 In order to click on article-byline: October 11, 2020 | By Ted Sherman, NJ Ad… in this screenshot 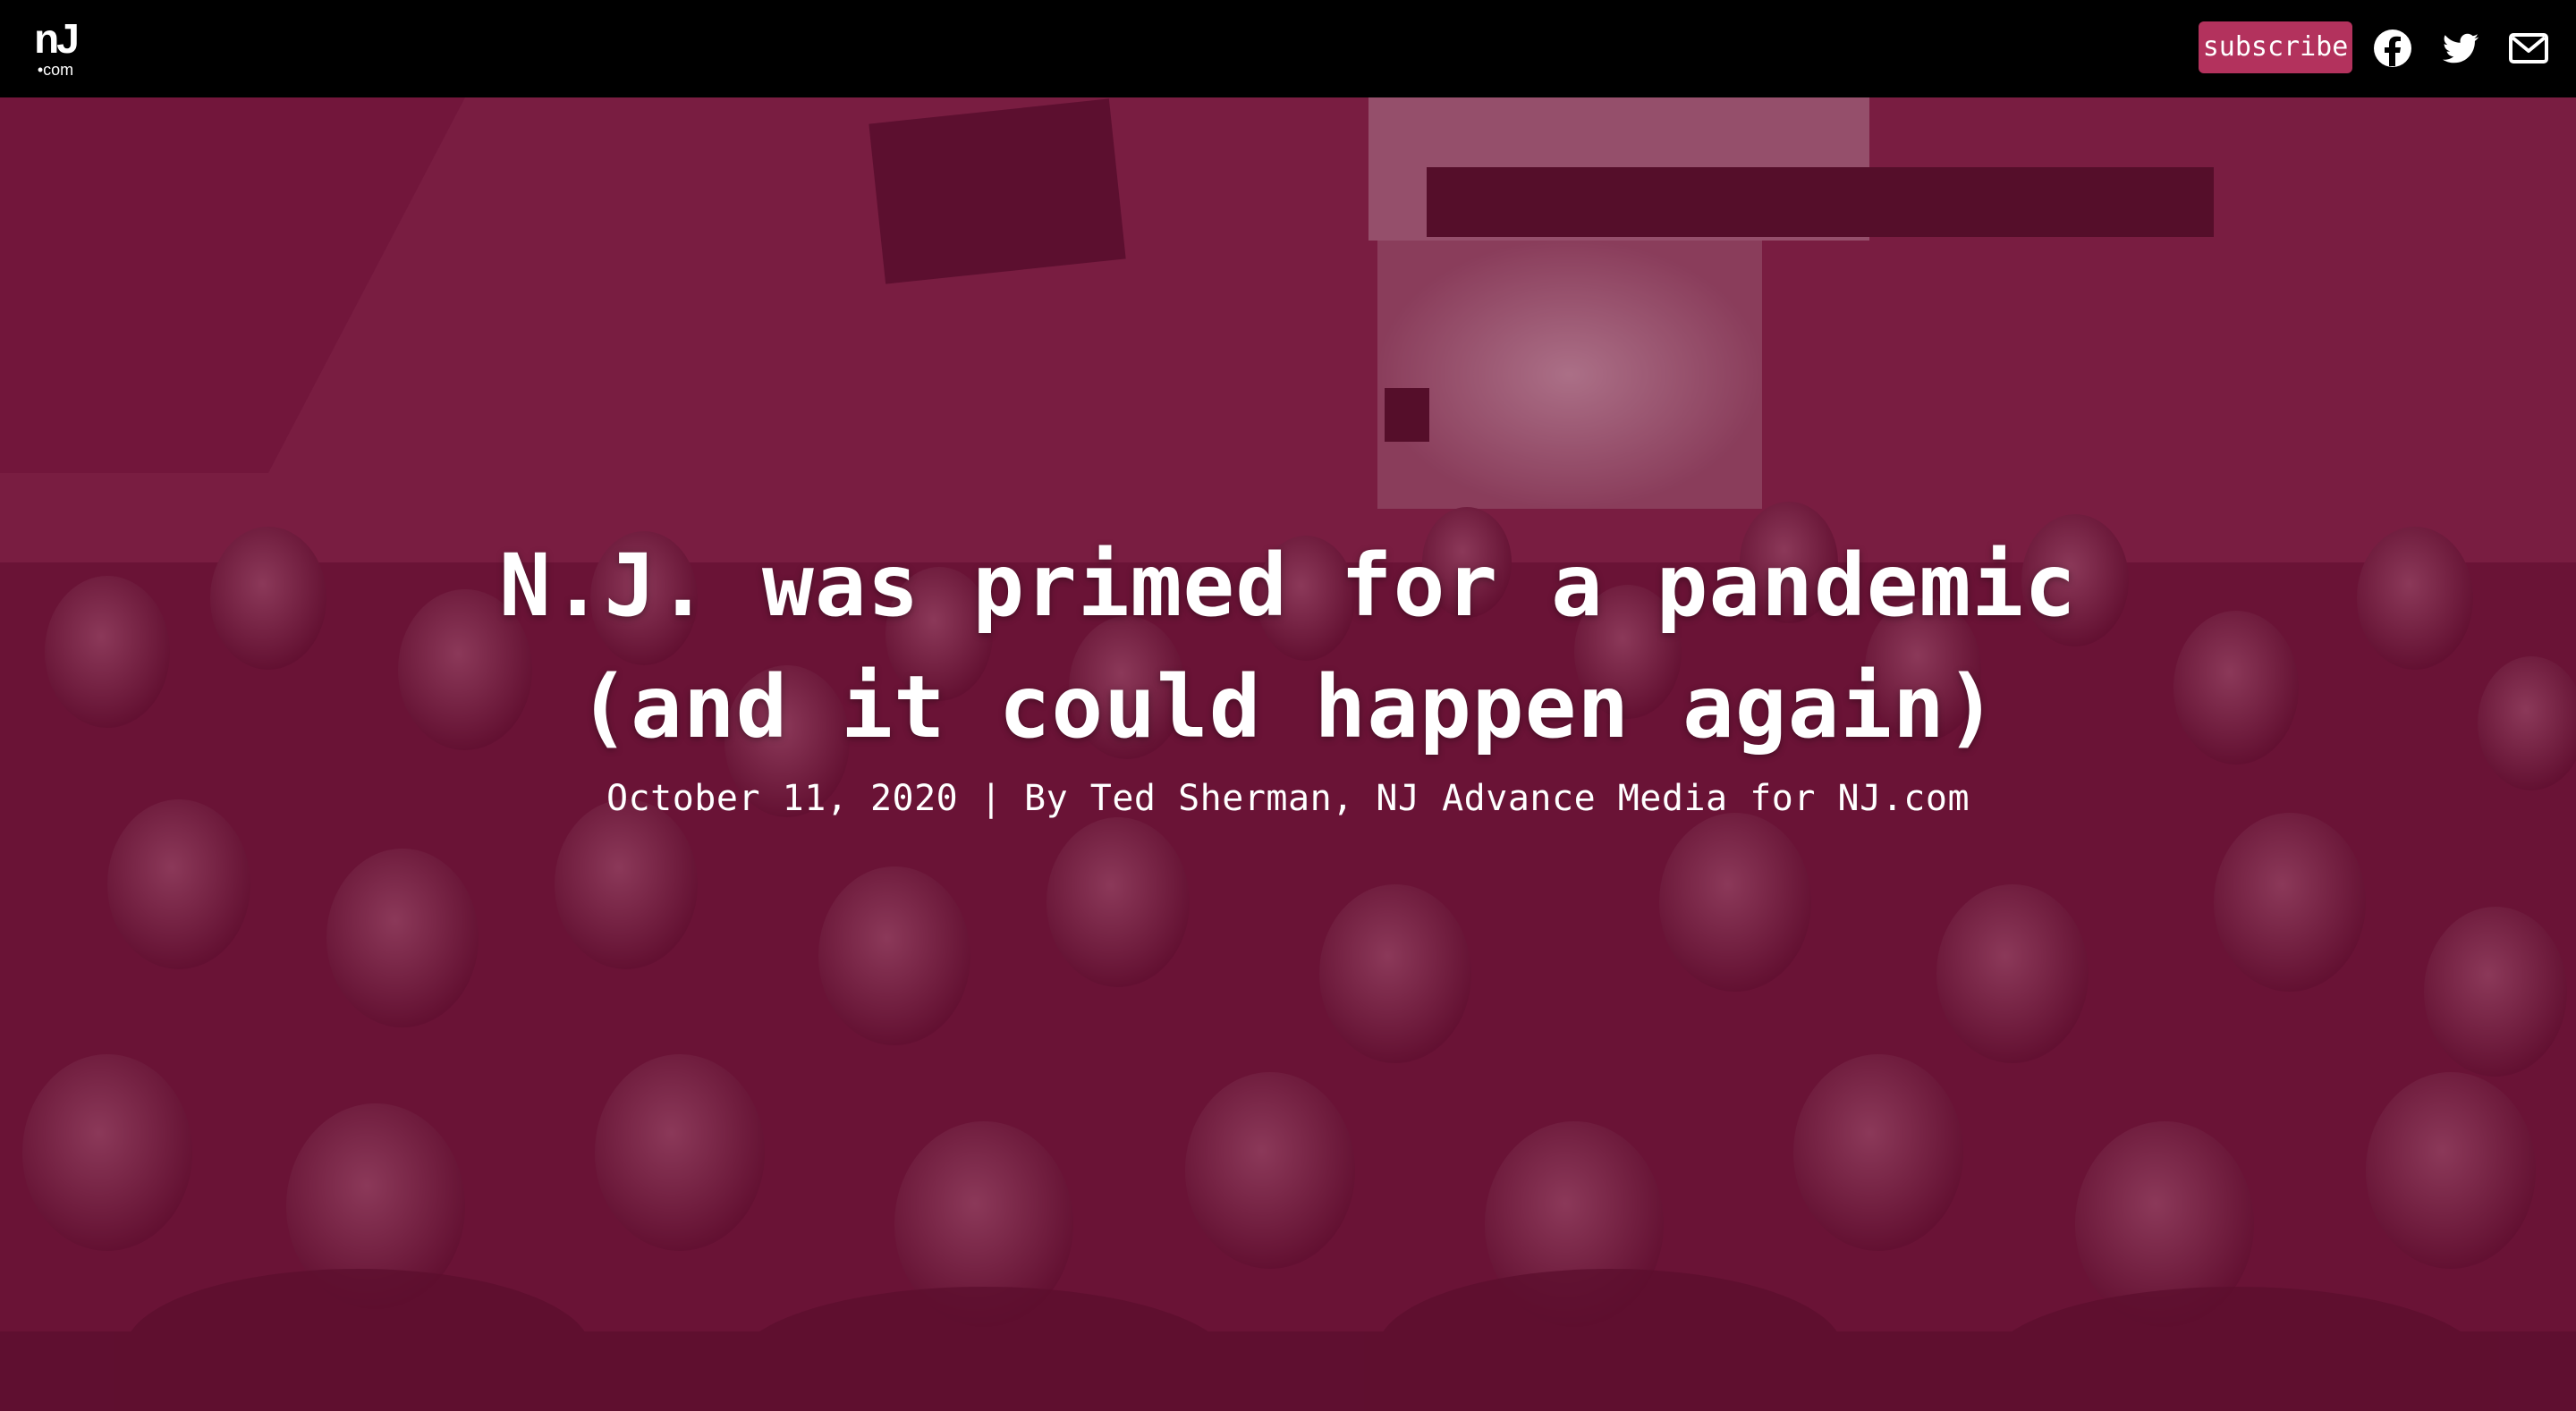, I will do `click(1288, 799)`.